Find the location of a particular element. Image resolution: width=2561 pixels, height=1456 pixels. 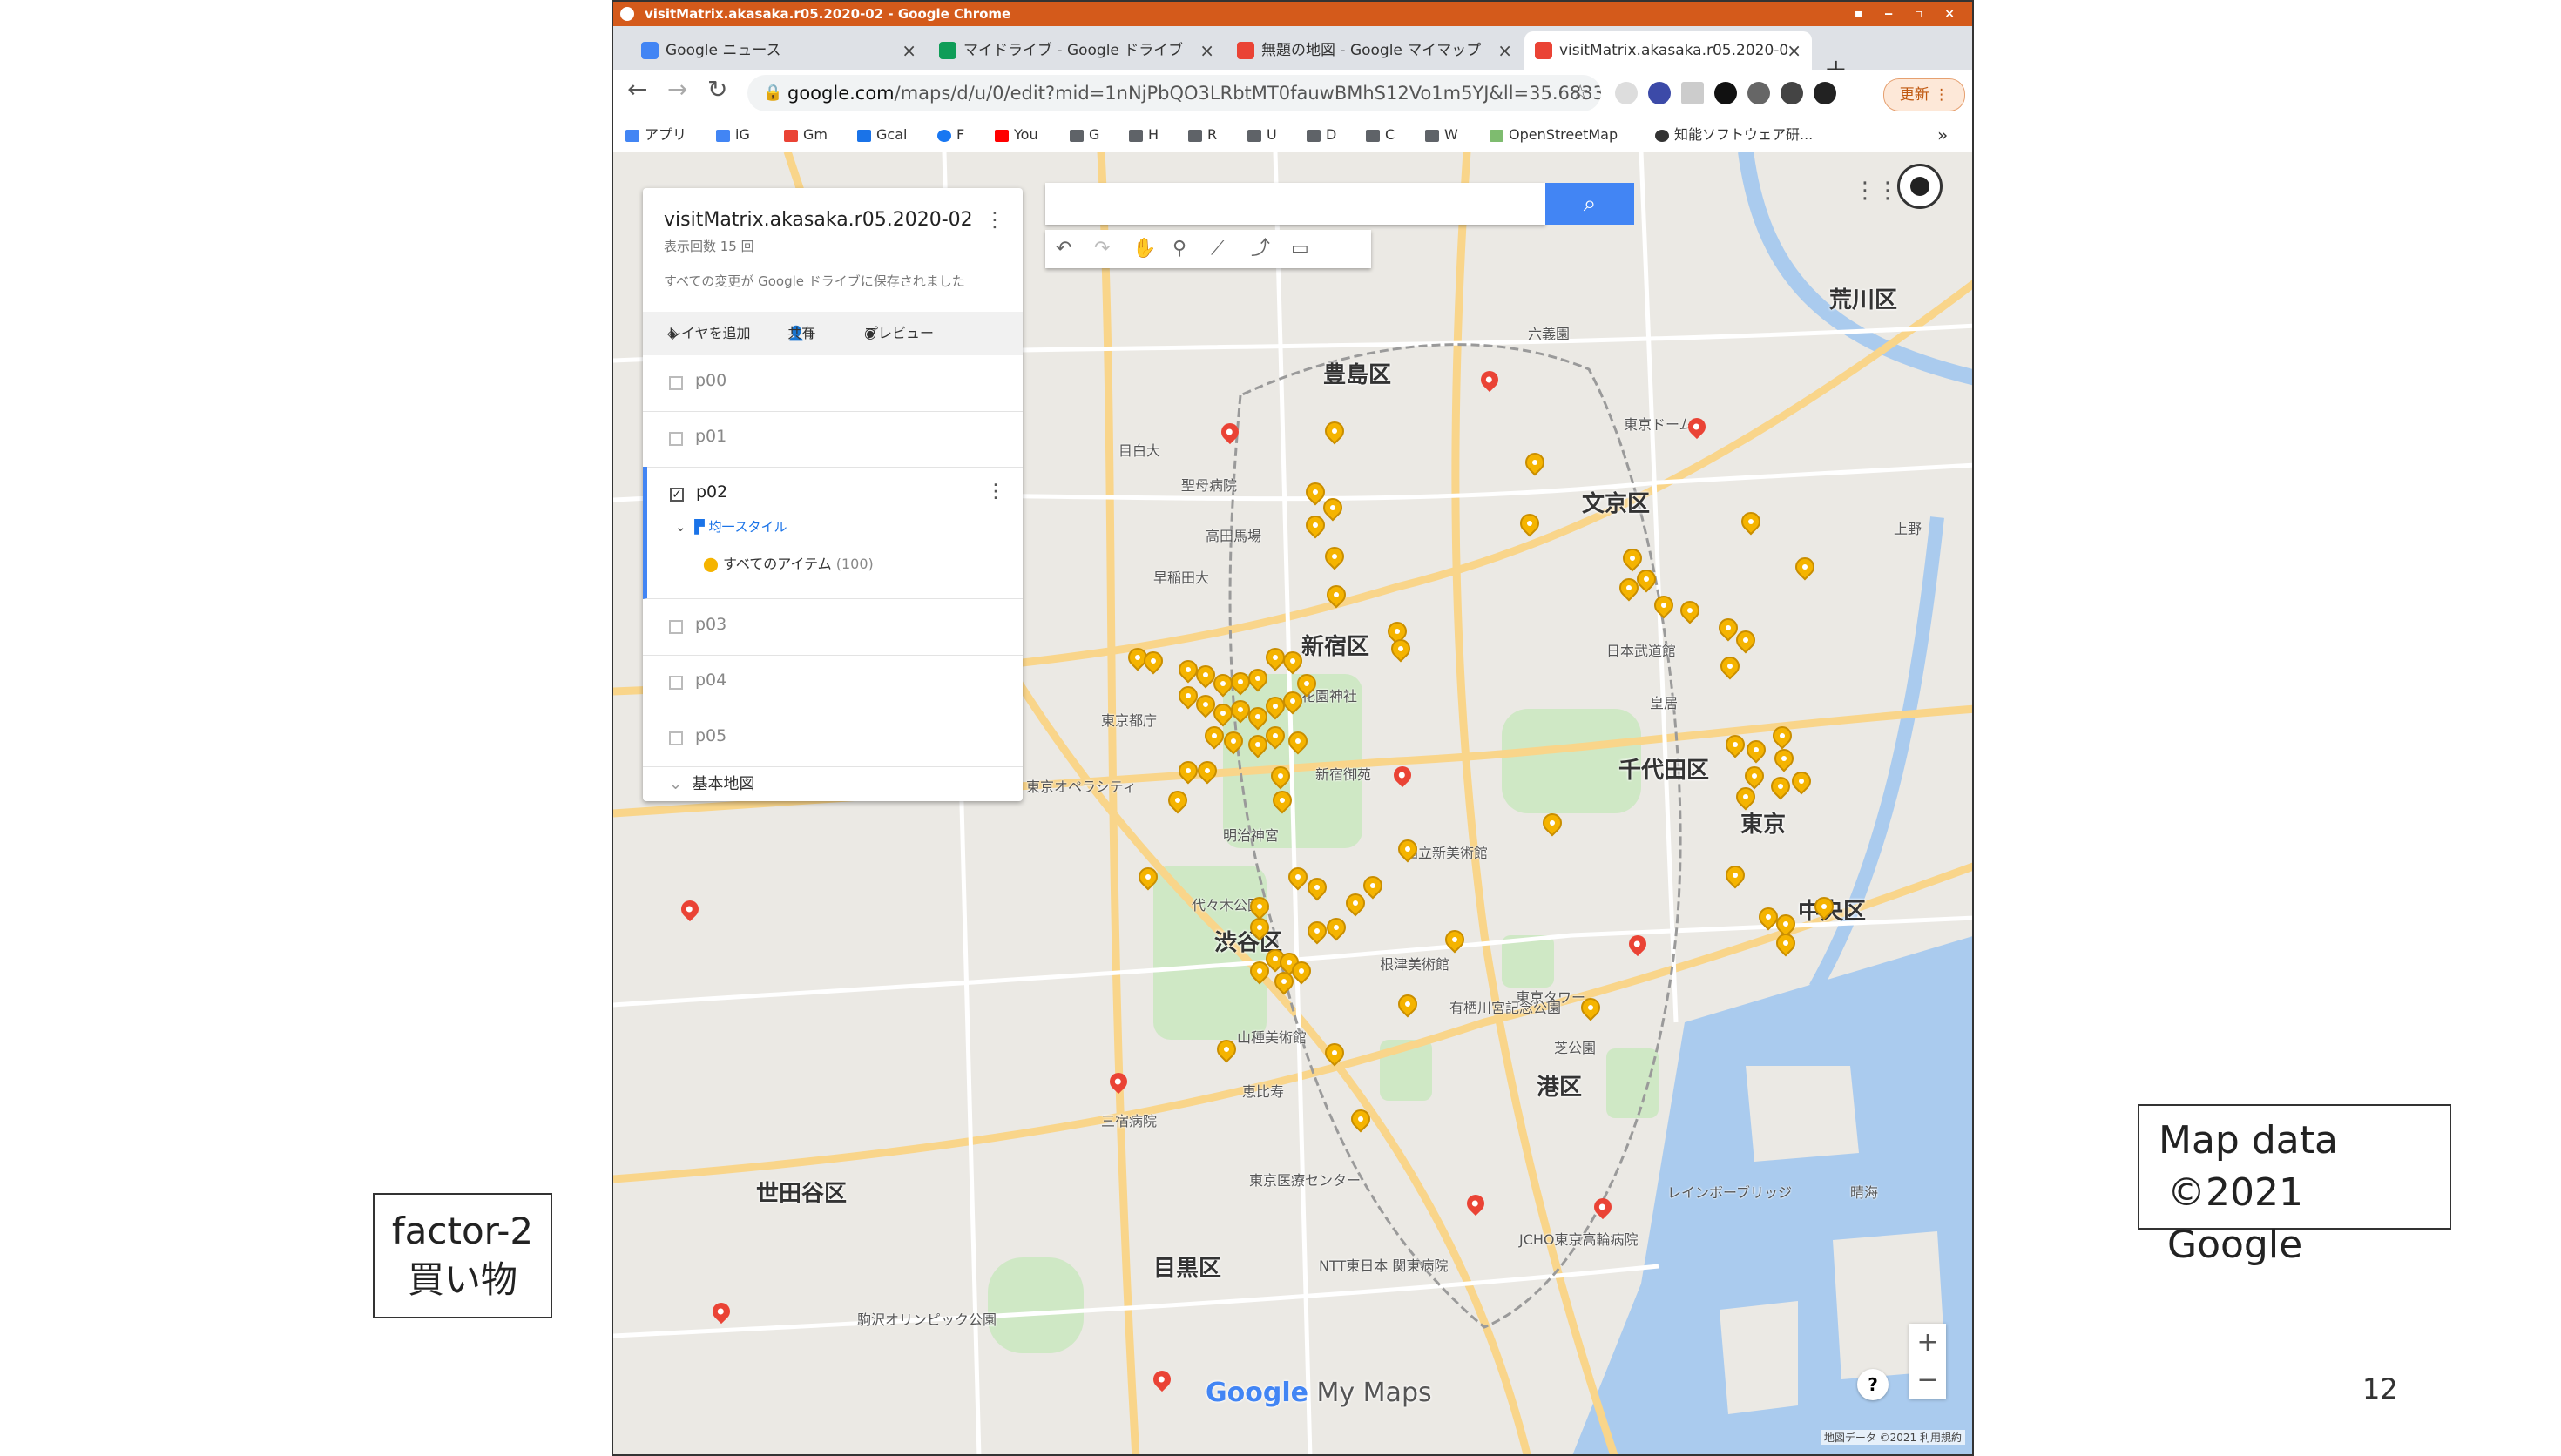

bookmark-gcal: Gcal is located at coordinates (882, 135).